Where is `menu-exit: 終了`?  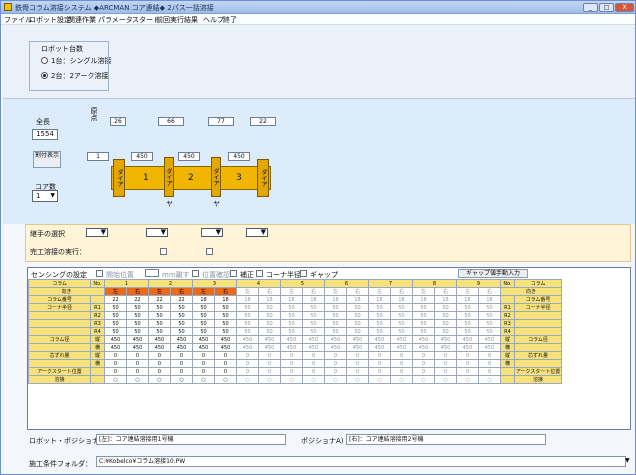 menu-exit: 終了 is located at coordinates (230, 20).